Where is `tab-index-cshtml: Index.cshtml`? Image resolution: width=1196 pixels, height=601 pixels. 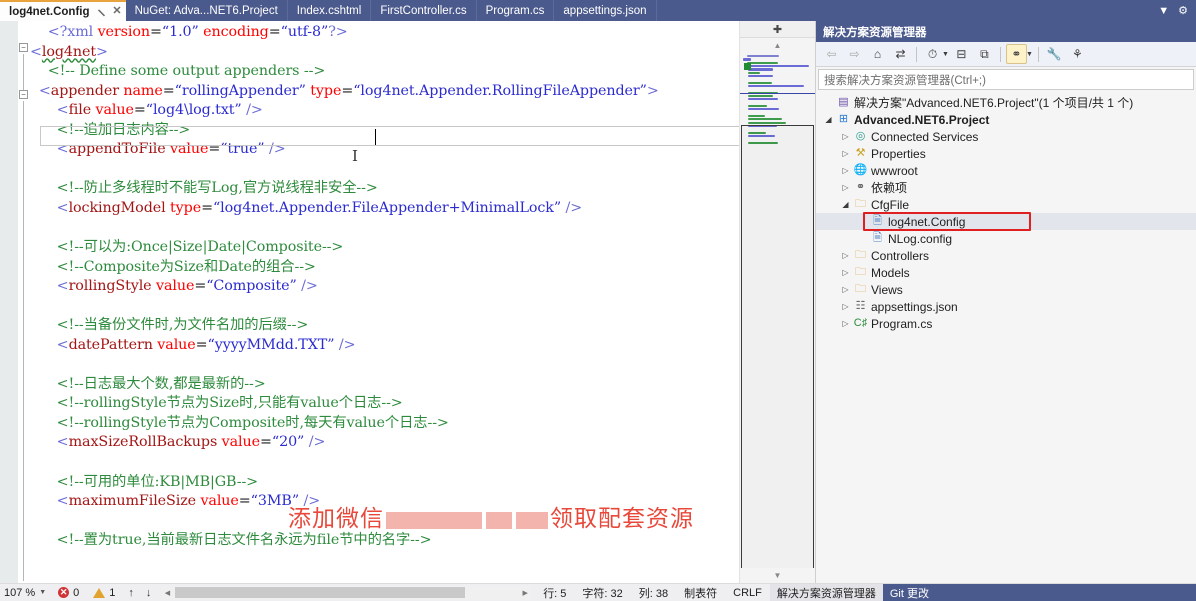
tab-index-cshtml: Index.cshtml is located at coordinates (329, 10).